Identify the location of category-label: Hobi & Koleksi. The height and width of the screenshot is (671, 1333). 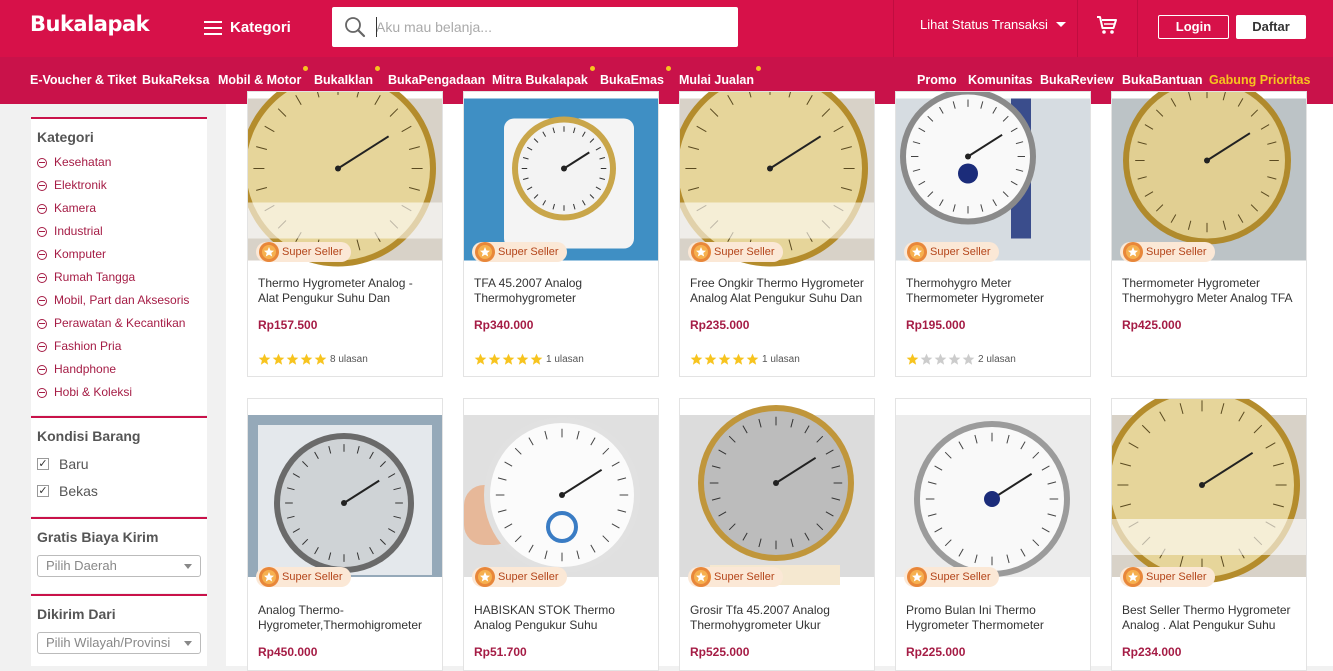
(93, 392).